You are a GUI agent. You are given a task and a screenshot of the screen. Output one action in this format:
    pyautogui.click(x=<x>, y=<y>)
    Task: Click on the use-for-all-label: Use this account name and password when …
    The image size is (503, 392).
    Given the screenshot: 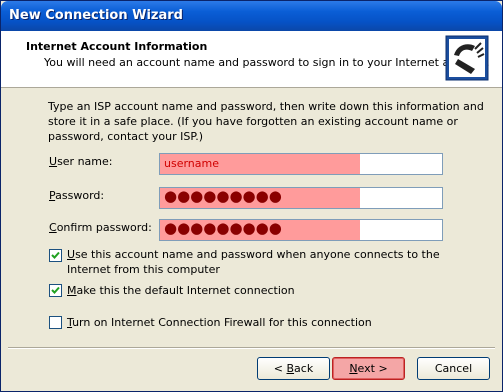 What is the action you would take?
    pyautogui.click(x=267, y=262)
    